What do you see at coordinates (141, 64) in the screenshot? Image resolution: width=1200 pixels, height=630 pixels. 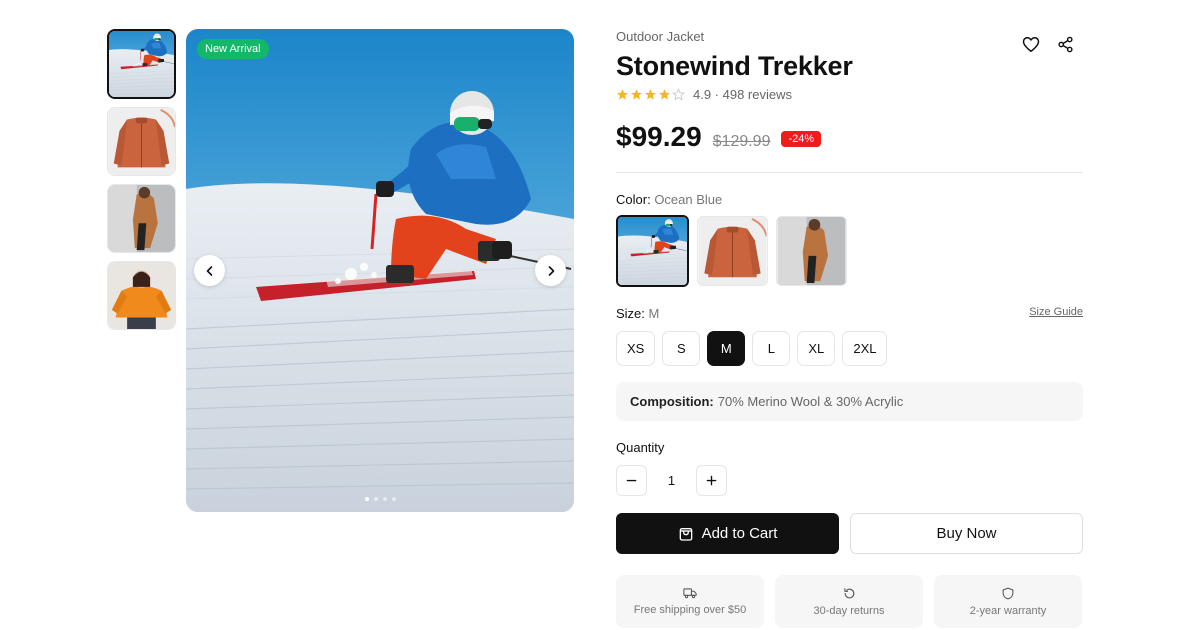 I see `thumbnail-skier` at bounding box center [141, 64].